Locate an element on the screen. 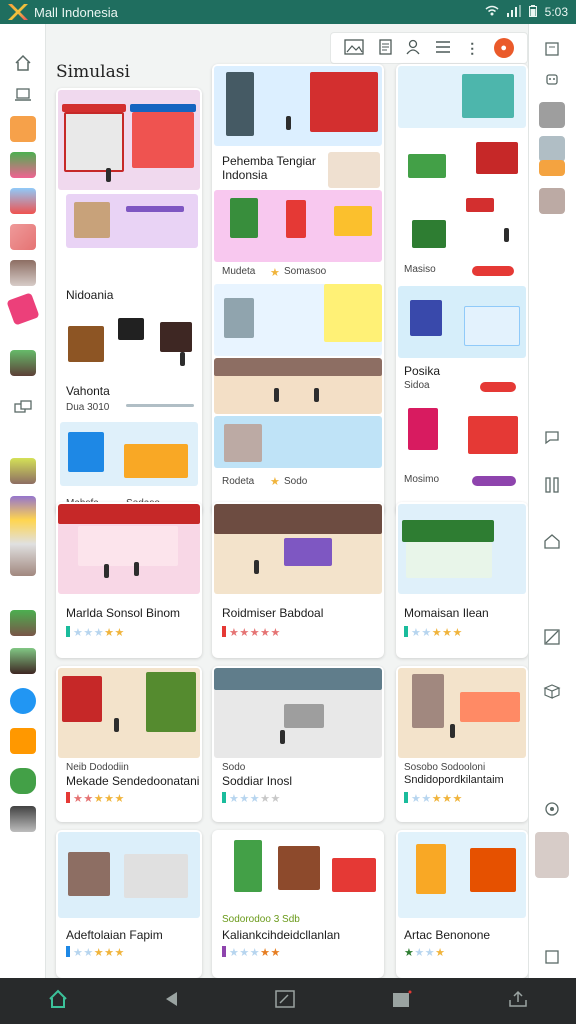  product-card: Masiso Posika Sidoa Mosimo is located at coordinates (462, 290).